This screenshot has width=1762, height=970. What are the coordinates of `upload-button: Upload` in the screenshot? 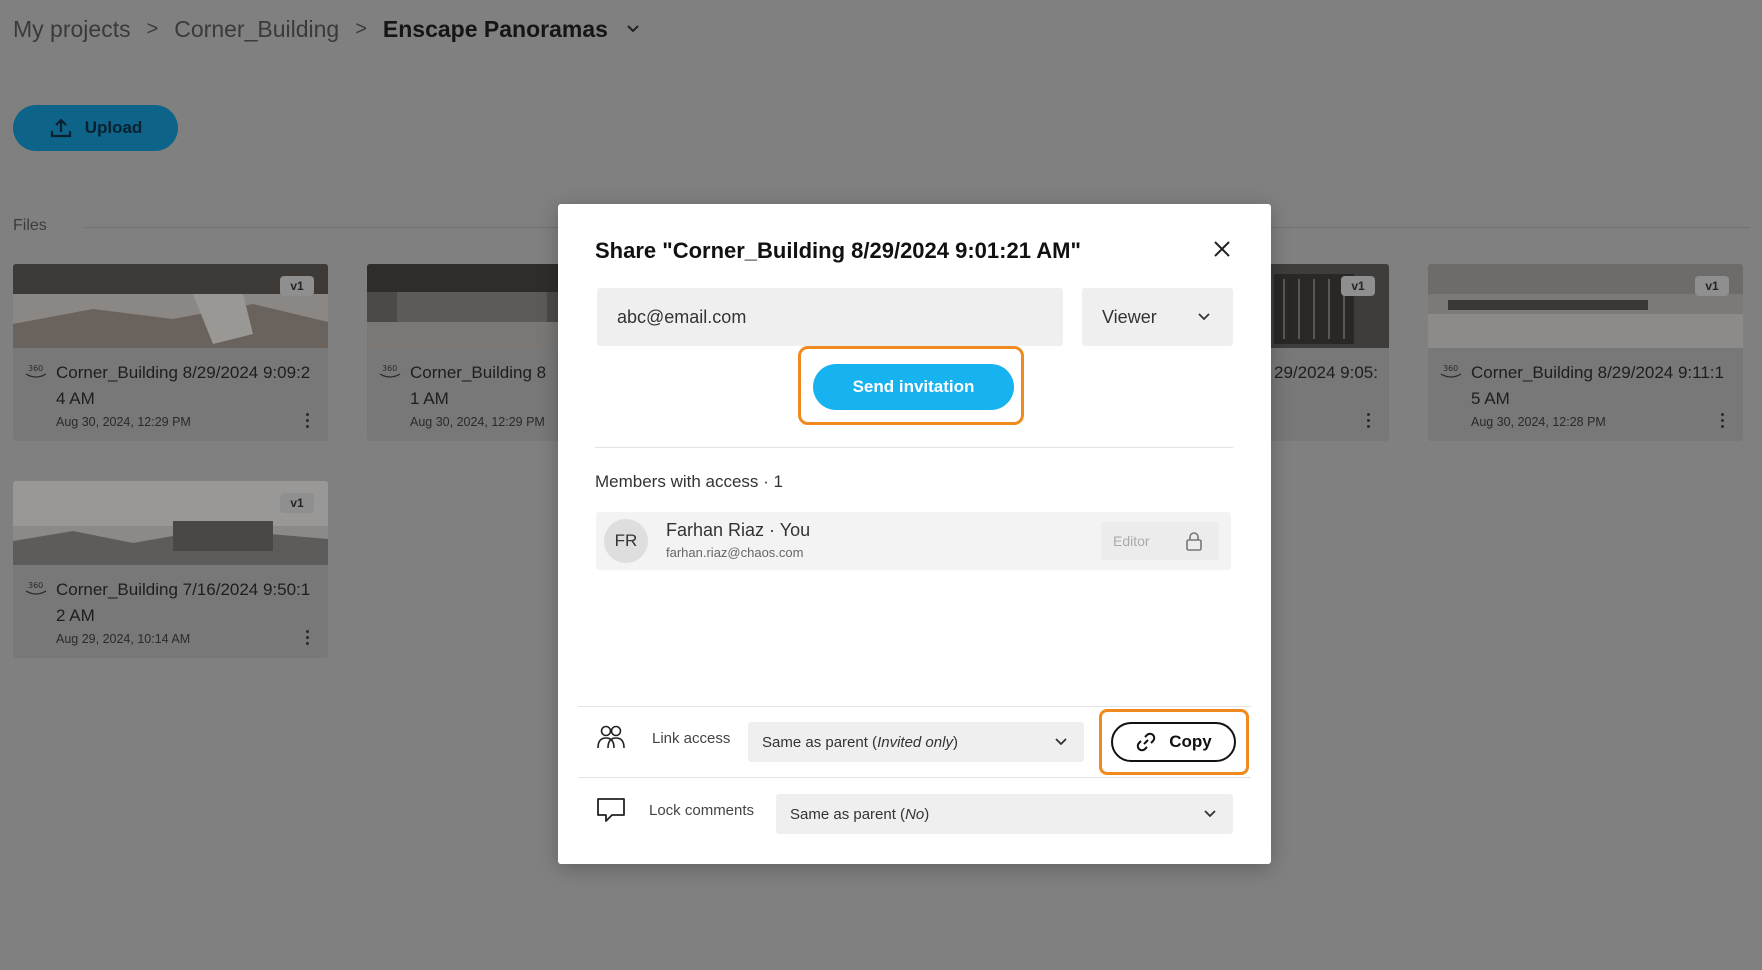 It's located at (95, 128).